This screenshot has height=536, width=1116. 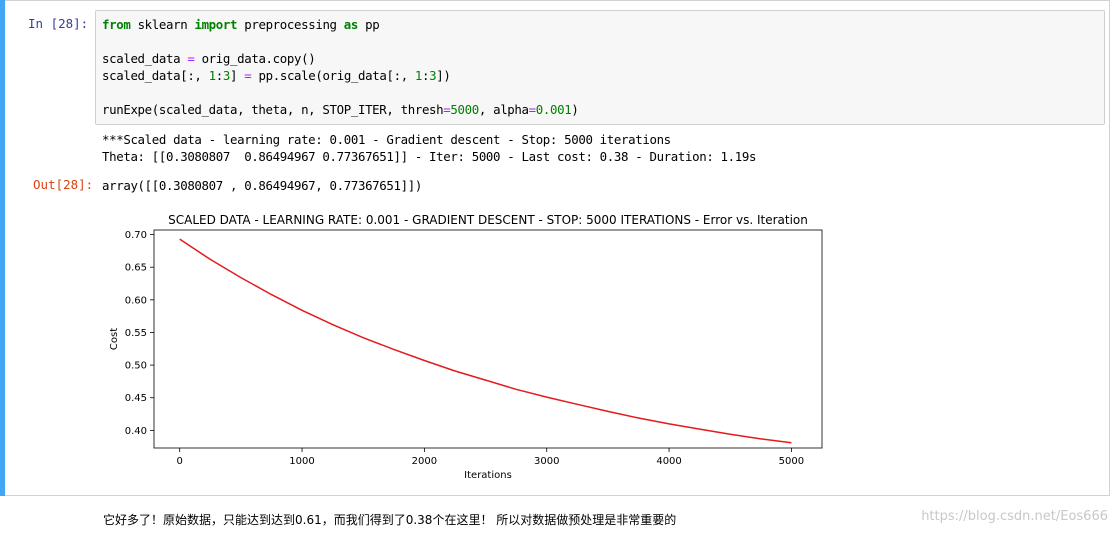 What do you see at coordinates (219, 75) in the screenshot?
I see `code-token: :` at bounding box center [219, 75].